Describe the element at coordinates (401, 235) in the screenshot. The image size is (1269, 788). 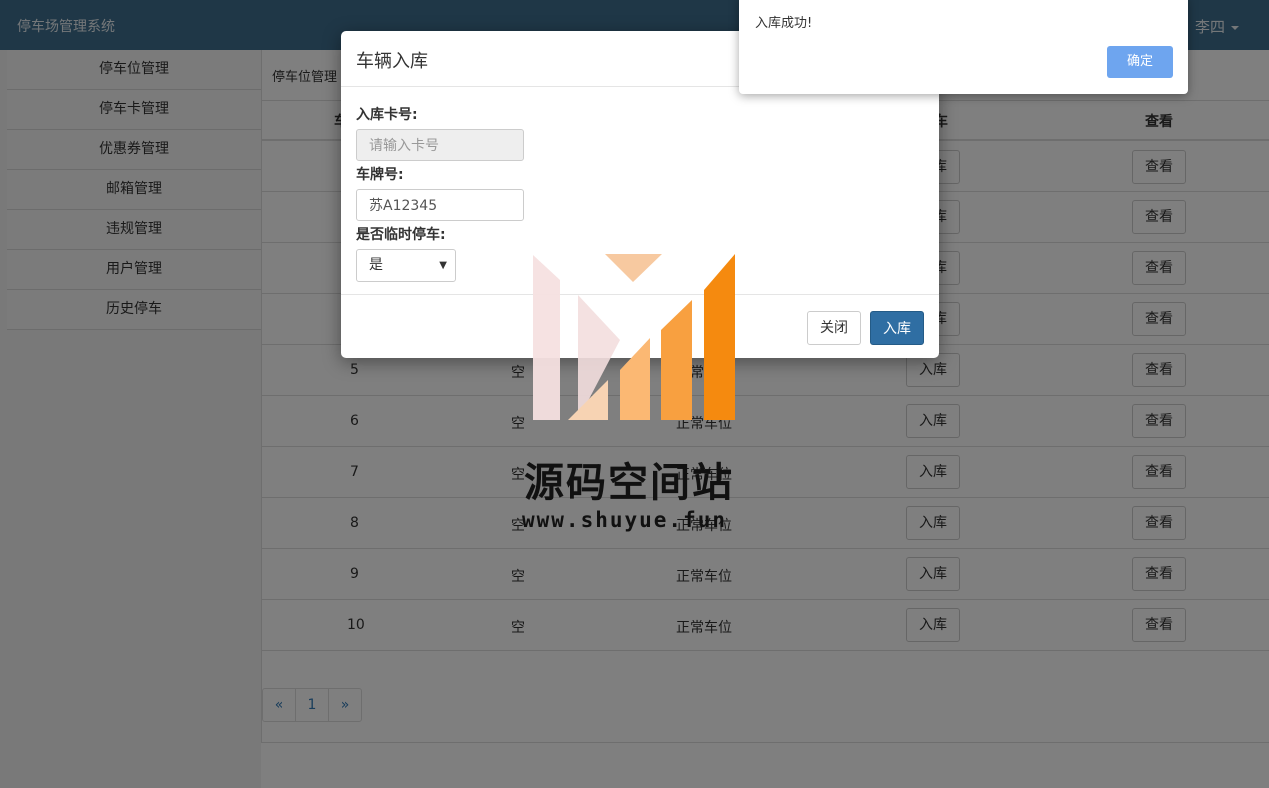
I see `temporary-parking-label: 是否临时停车:` at that location.